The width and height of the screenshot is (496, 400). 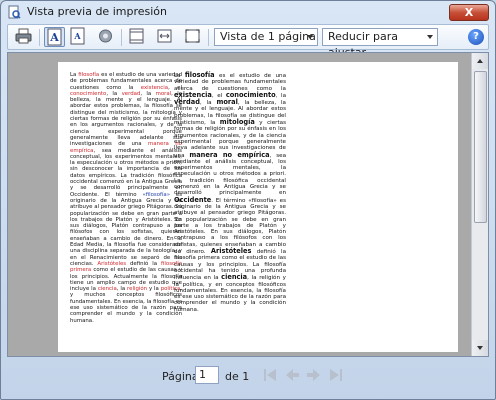 What do you see at coordinates (292, 375) in the screenshot?
I see `previous-page-icon` at bounding box center [292, 375].